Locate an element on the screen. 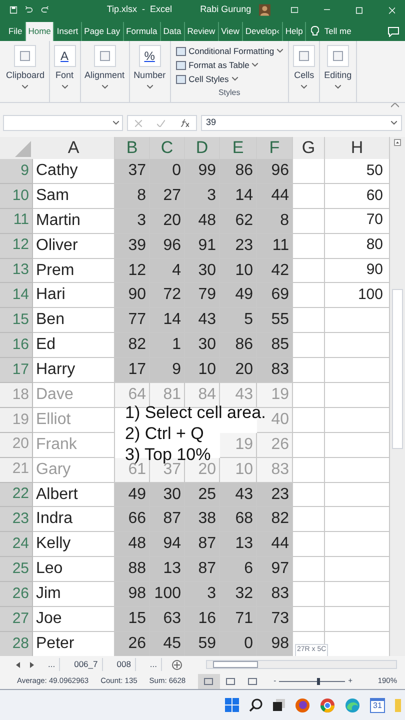 This screenshot has width=405, height=720. search-icon is located at coordinates (256, 705).